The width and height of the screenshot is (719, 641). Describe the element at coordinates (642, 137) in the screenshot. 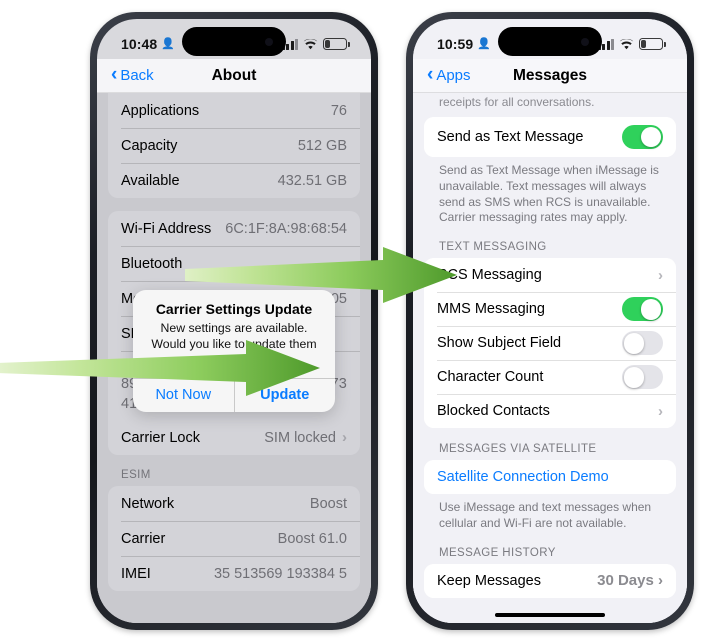

I see `send-as-text-toggle` at that location.